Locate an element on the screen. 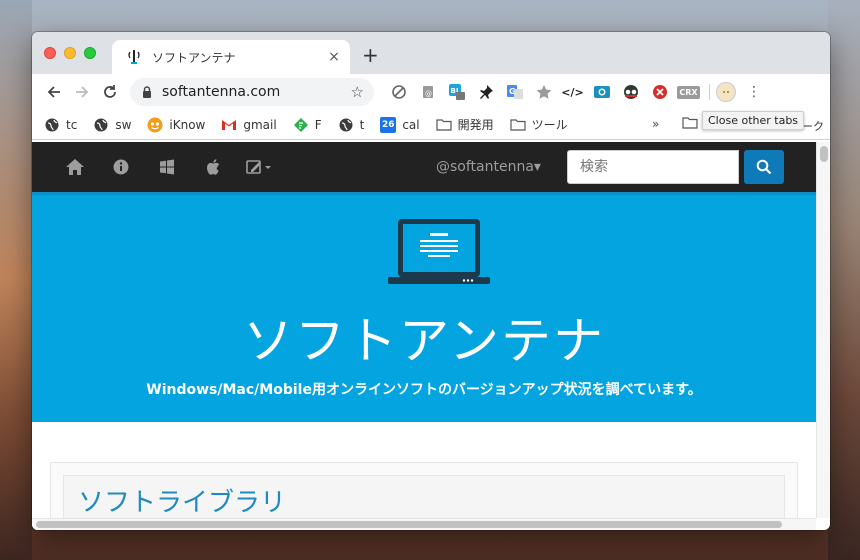 The height and width of the screenshot is (560, 860). bookmark-star-icon: ☆ is located at coordinates (357, 92).